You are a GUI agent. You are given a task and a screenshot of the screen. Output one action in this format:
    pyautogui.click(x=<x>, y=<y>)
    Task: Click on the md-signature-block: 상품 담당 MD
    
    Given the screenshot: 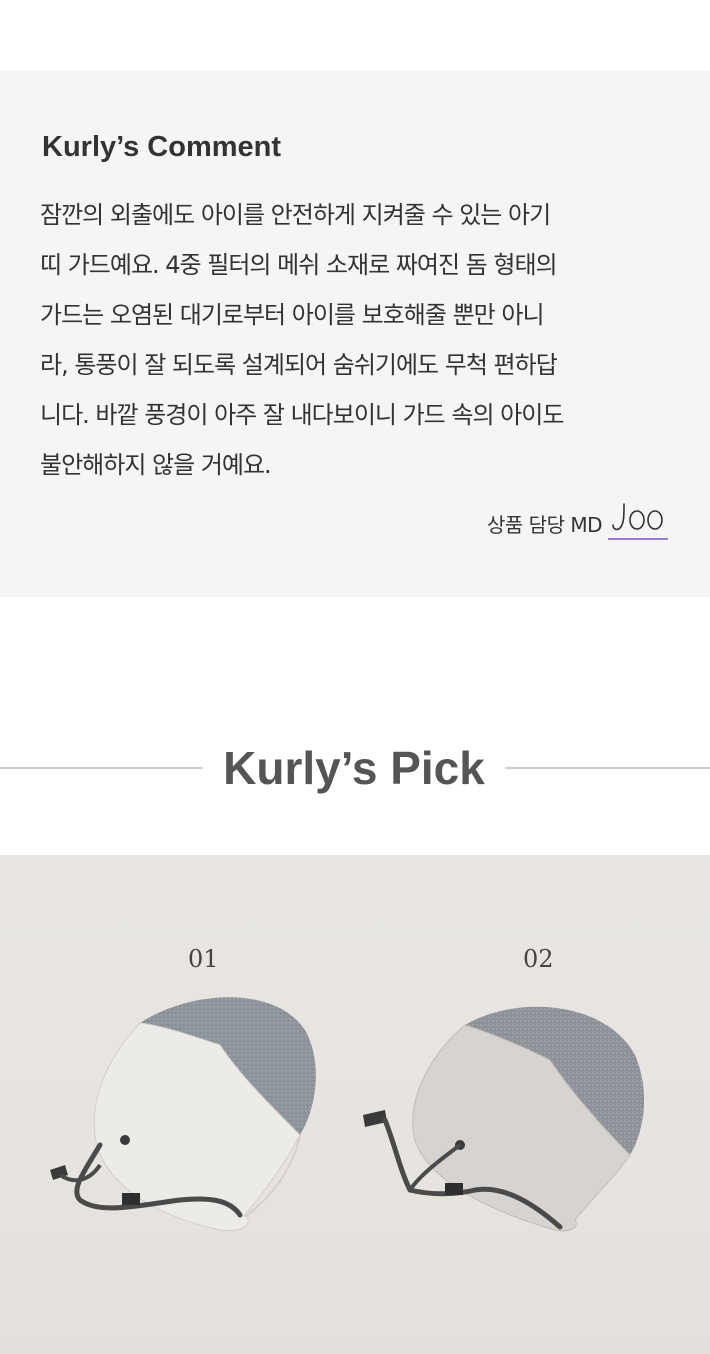 What is the action you would take?
    pyautogui.click(x=577, y=520)
    